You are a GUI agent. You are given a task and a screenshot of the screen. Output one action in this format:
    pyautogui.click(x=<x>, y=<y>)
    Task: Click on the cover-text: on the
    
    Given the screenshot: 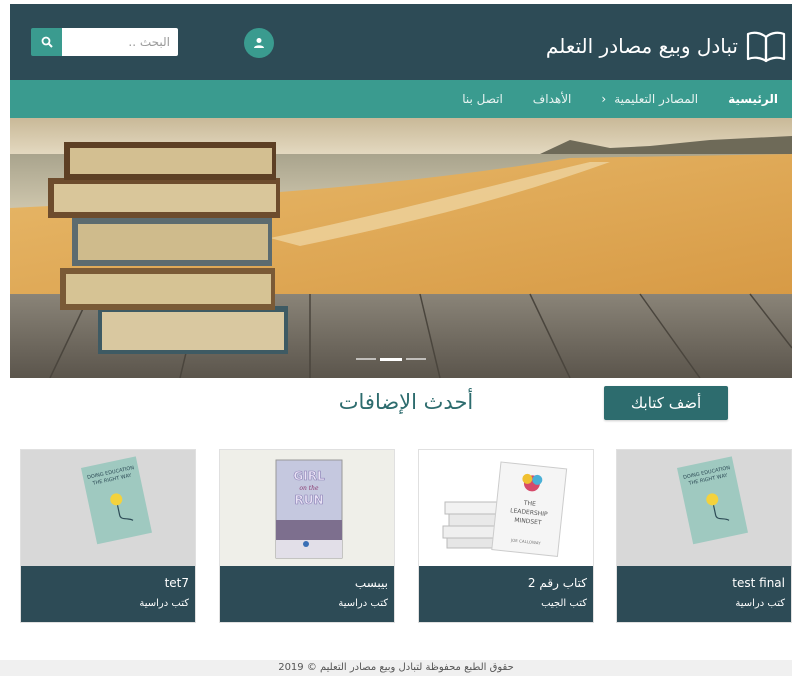 What is the action you would take?
    pyautogui.click(x=309, y=488)
    